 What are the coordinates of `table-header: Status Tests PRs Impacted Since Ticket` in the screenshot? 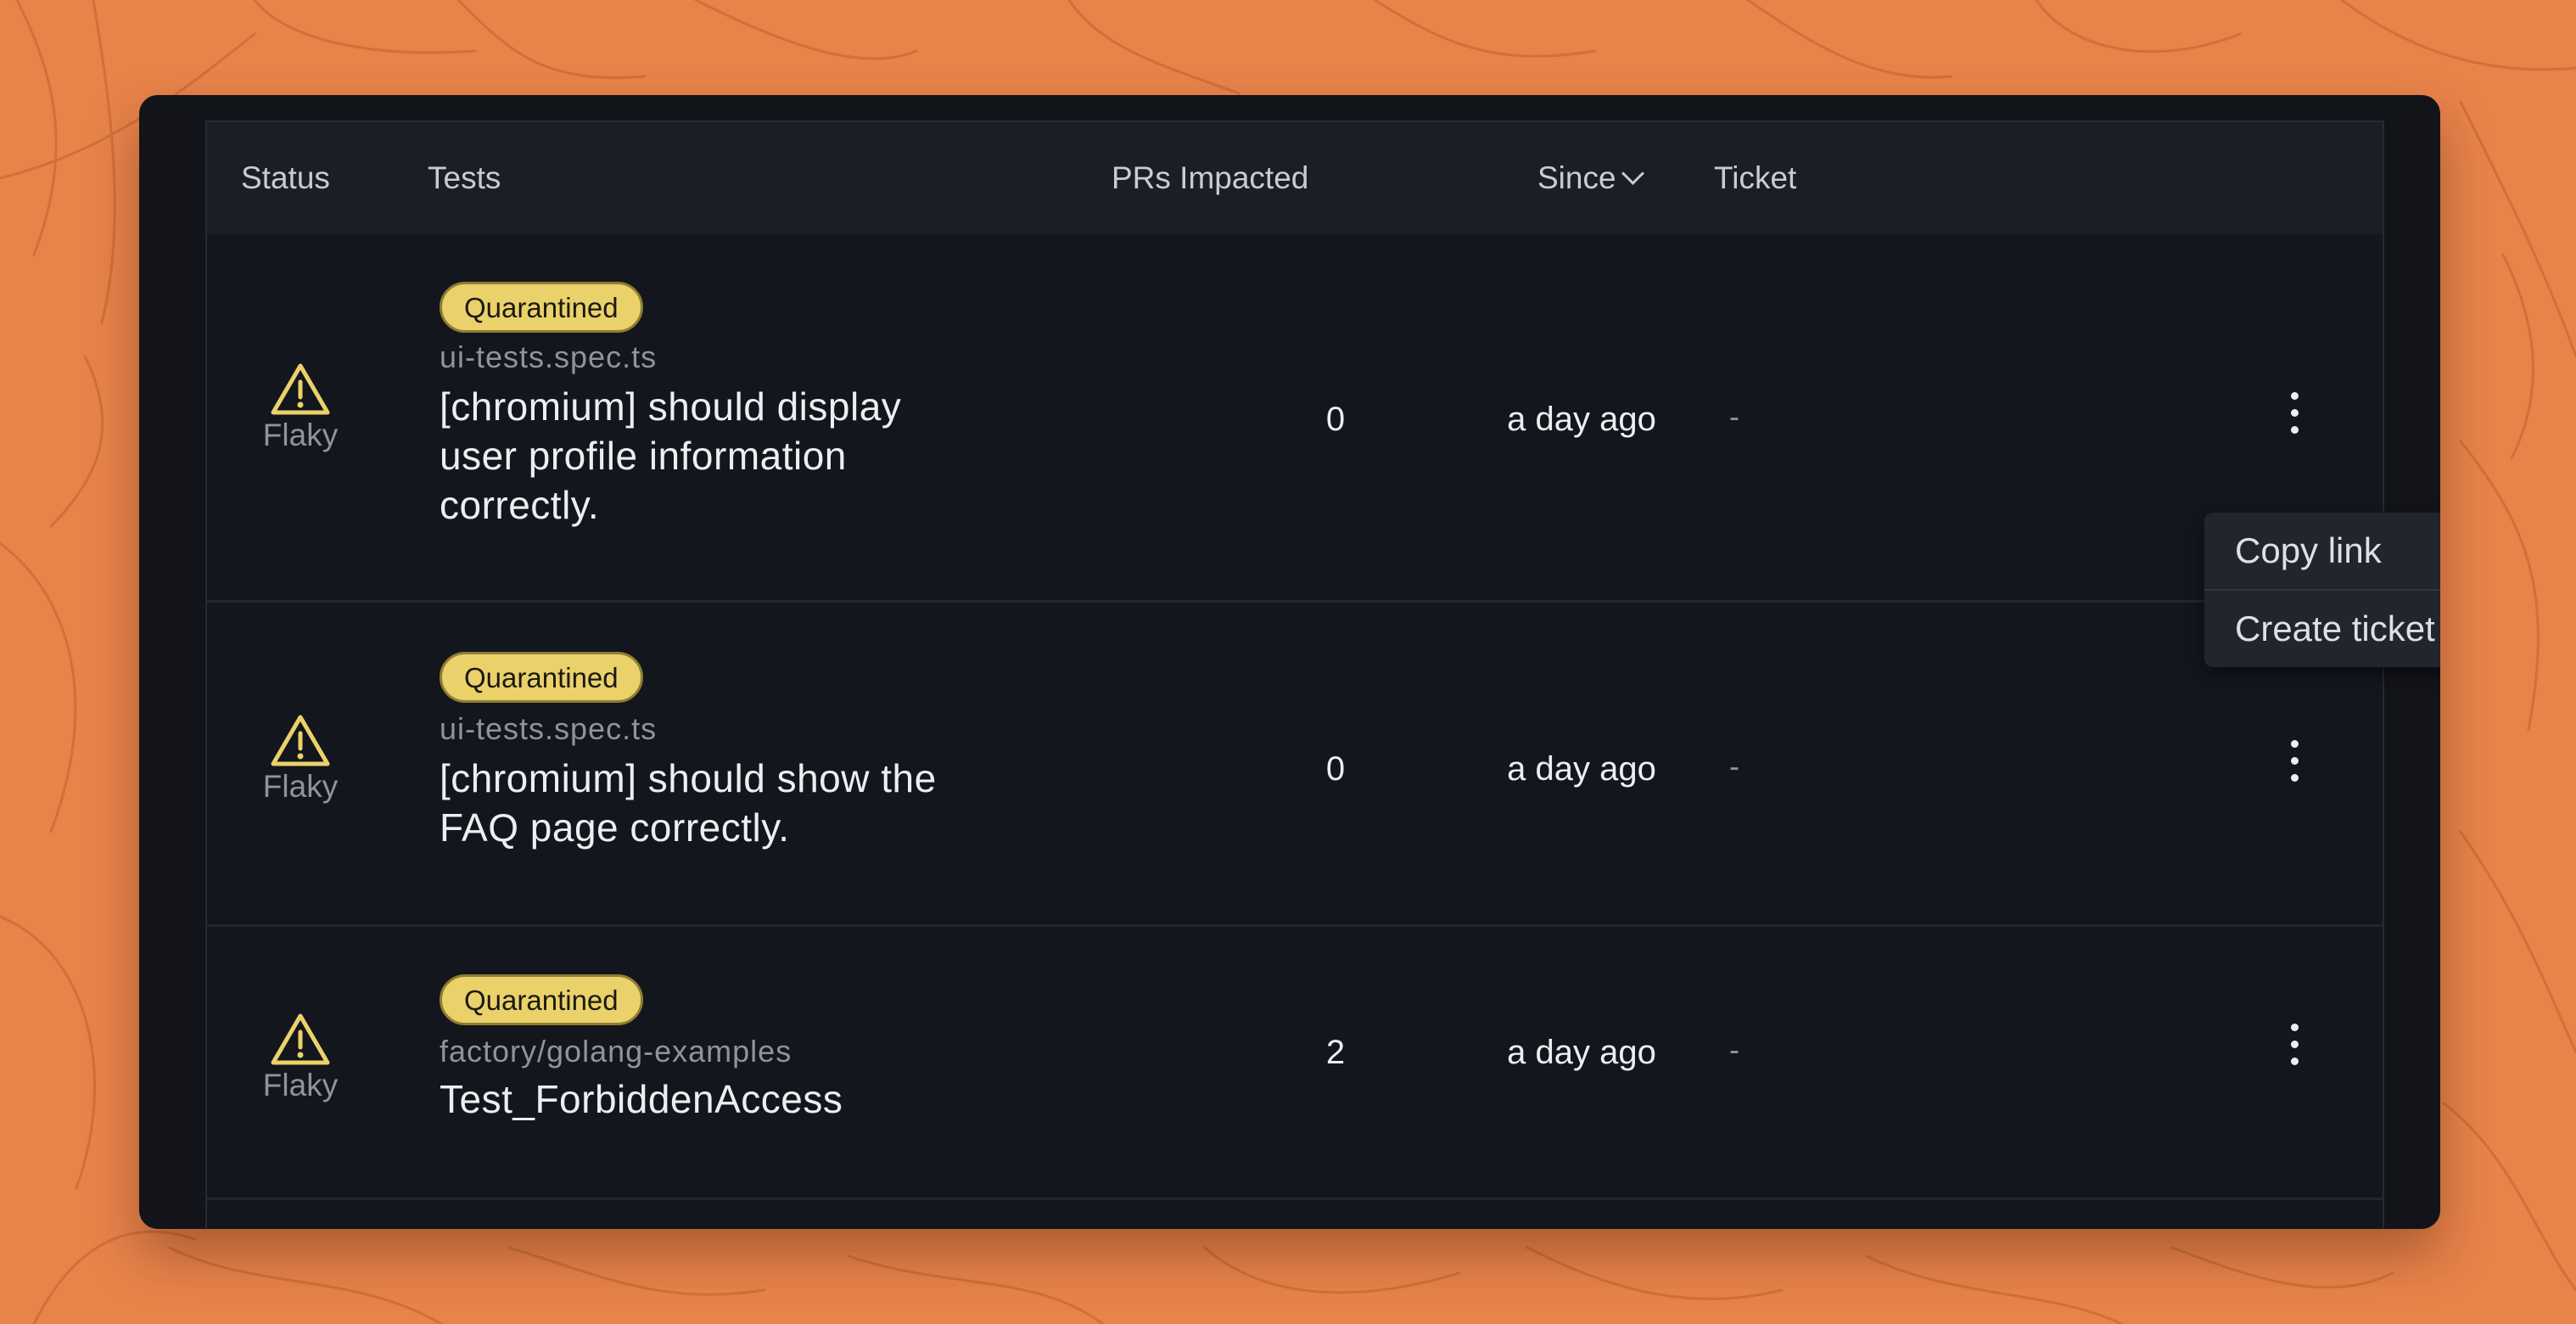 It's located at (1295, 178).